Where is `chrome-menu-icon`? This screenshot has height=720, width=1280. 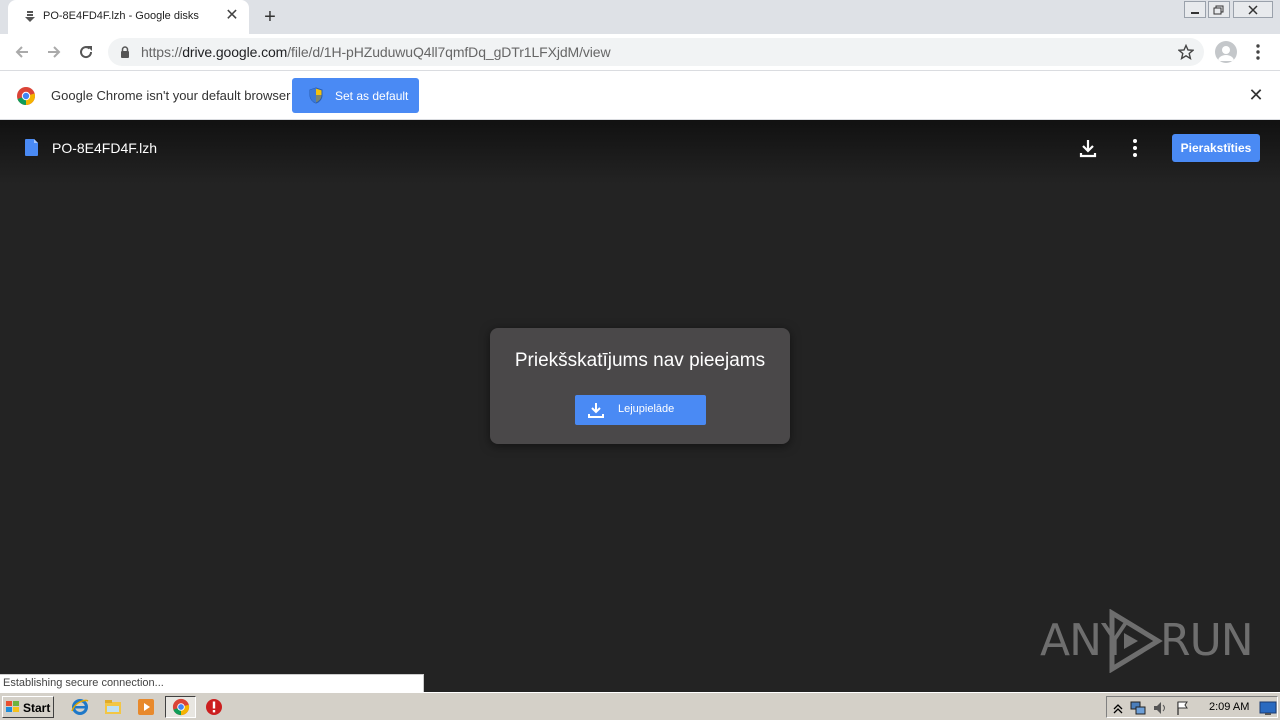 chrome-menu-icon is located at coordinates (1258, 52).